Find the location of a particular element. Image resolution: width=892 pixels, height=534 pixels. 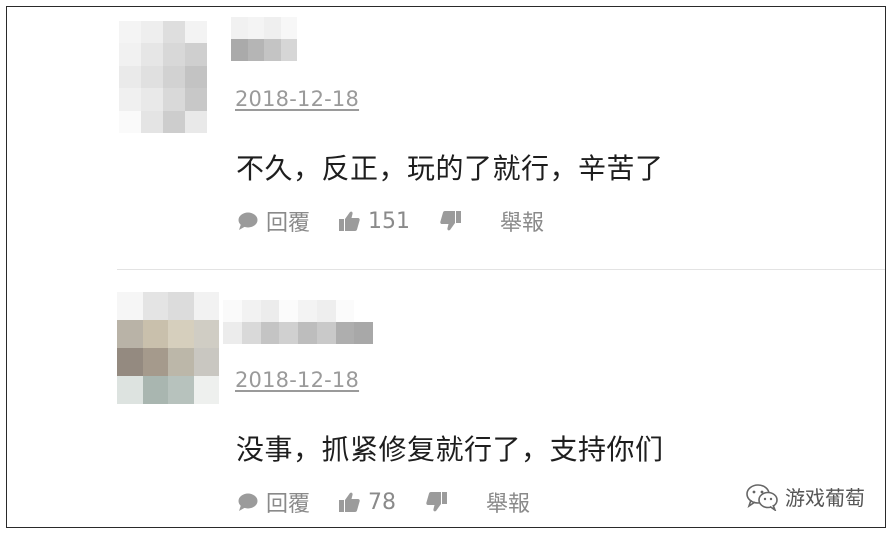

watermark: 游戏葡萄 is located at coordinates (805, 496).